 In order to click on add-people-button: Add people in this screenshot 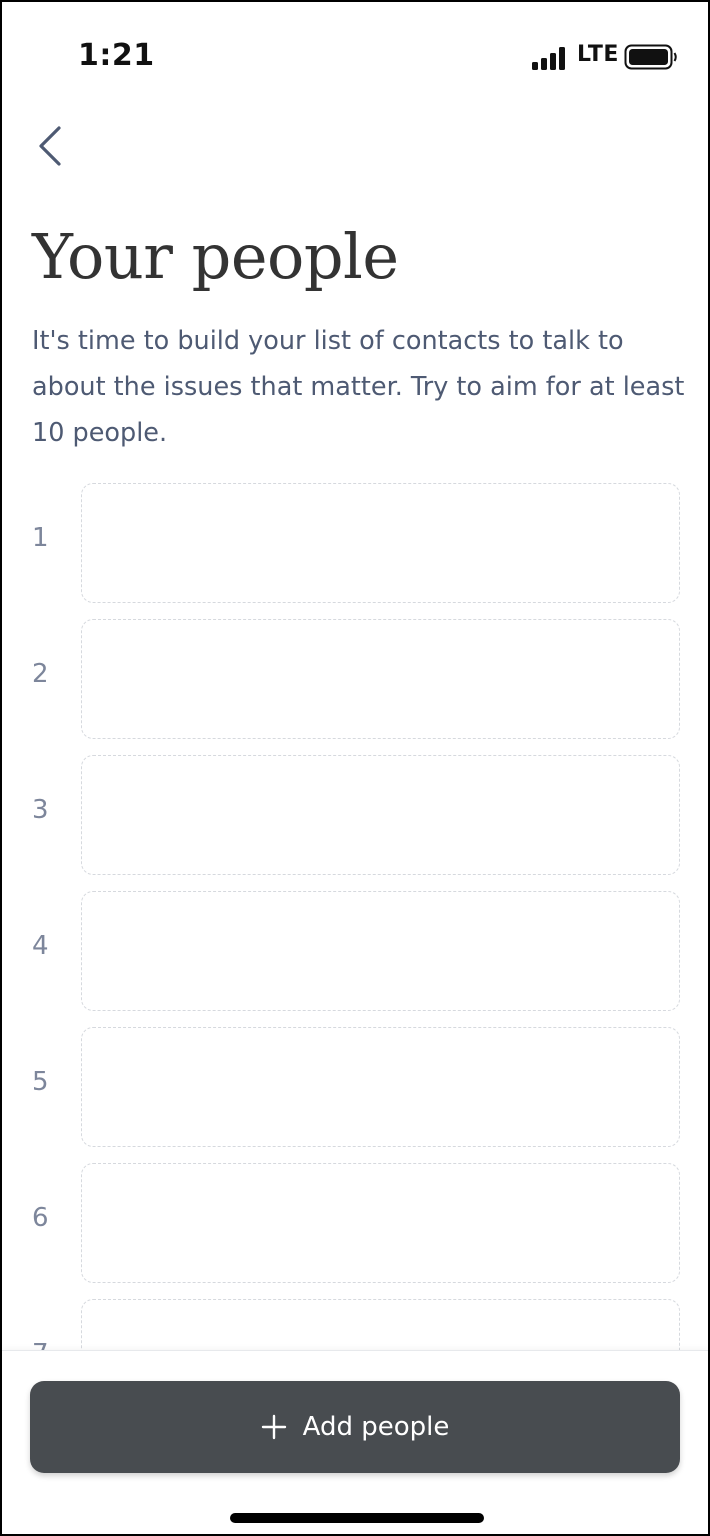, I will do `click(355, 1427)`.